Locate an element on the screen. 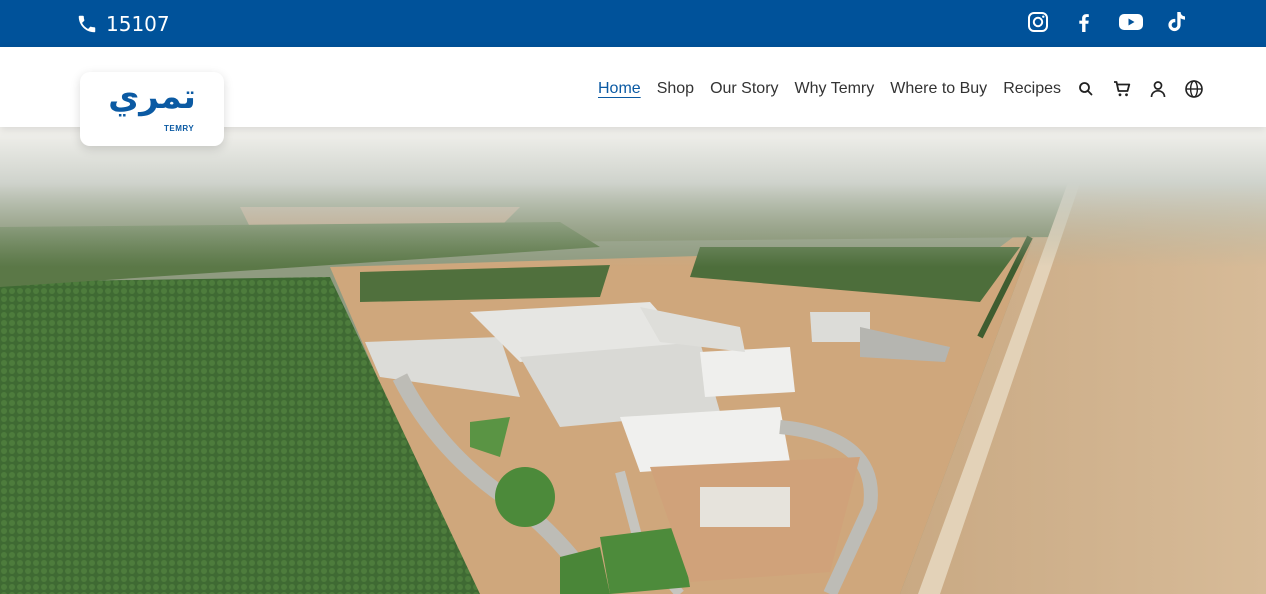  nav-item-why-temry: Why Temry is located at coordinates (835, 89).